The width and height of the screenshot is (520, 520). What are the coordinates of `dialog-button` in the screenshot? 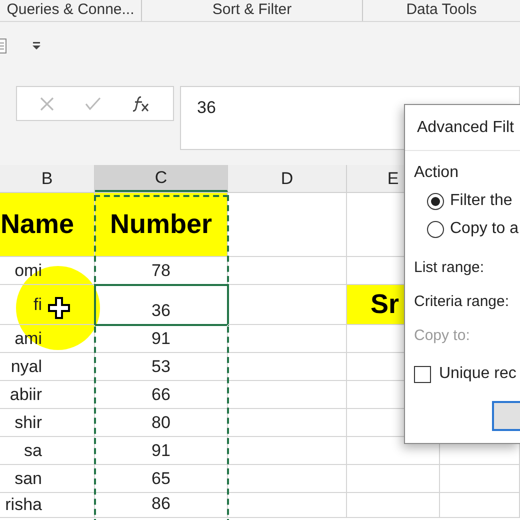 It's located at (506, 416).